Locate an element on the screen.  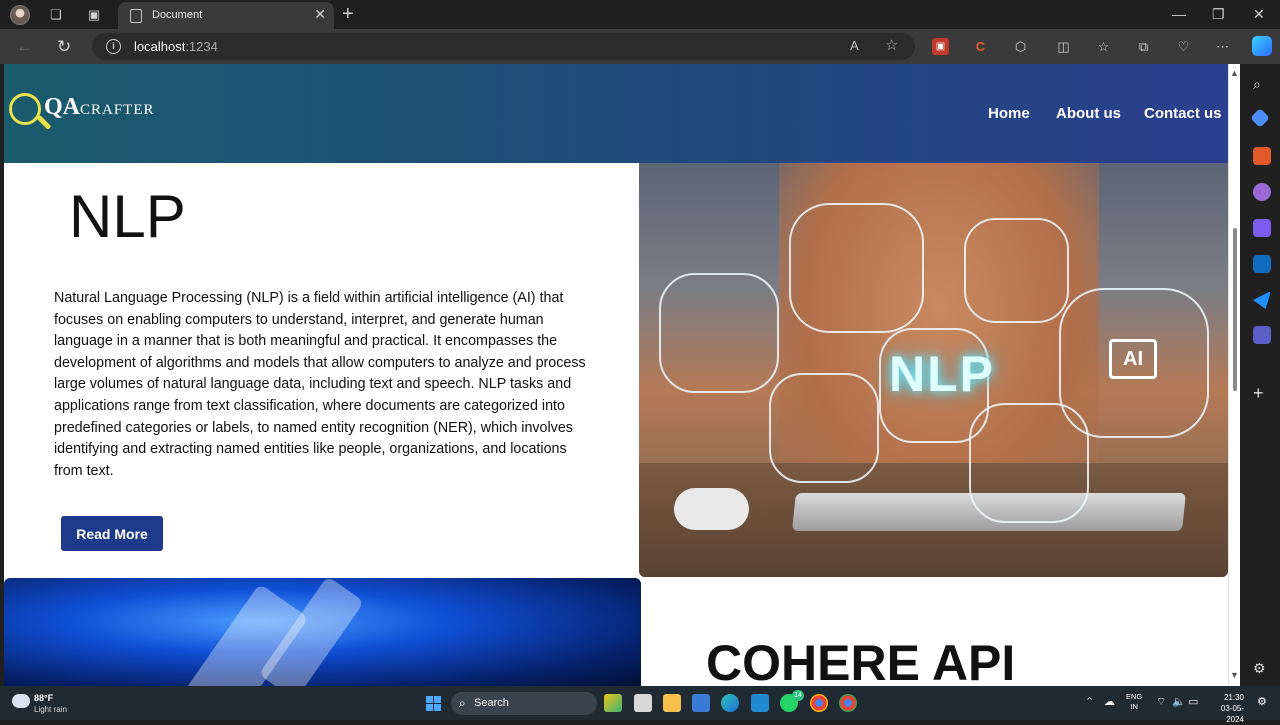
new-tab-icon: + is located at coordinates (348, 14).